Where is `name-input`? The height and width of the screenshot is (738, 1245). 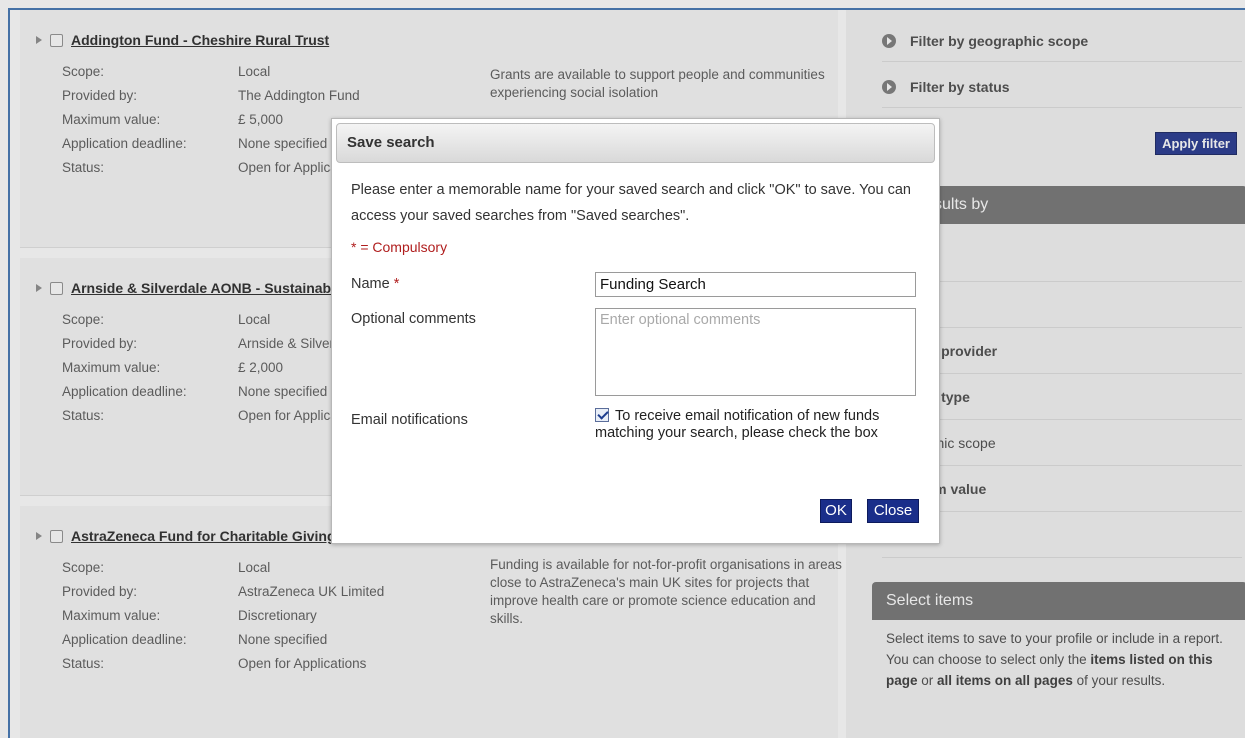 name-input is located at coordinates (755, 284).